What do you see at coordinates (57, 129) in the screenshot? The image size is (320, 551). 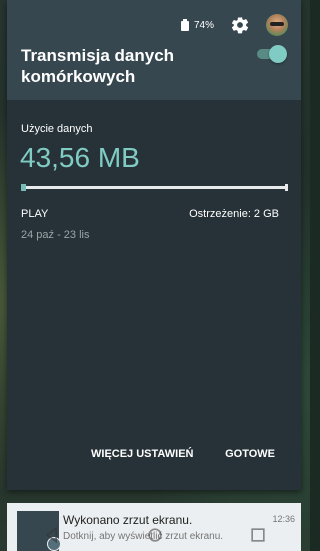 I see `usage-label: Użycie danych` at bounding box center [57, 129].